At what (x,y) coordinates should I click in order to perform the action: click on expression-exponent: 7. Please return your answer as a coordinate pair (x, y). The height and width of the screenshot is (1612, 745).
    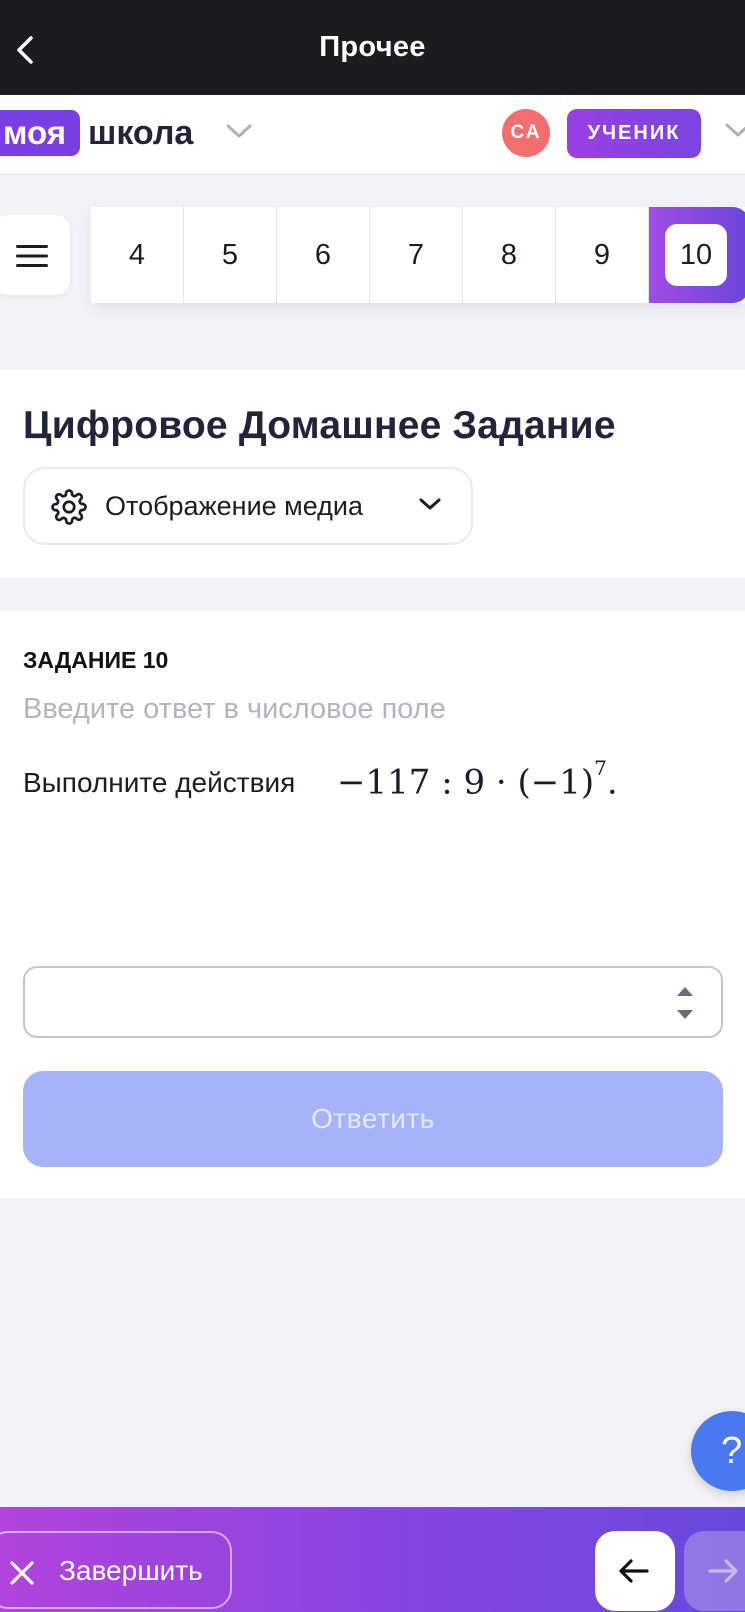
    Looking at the image, I should click on (600, 768).